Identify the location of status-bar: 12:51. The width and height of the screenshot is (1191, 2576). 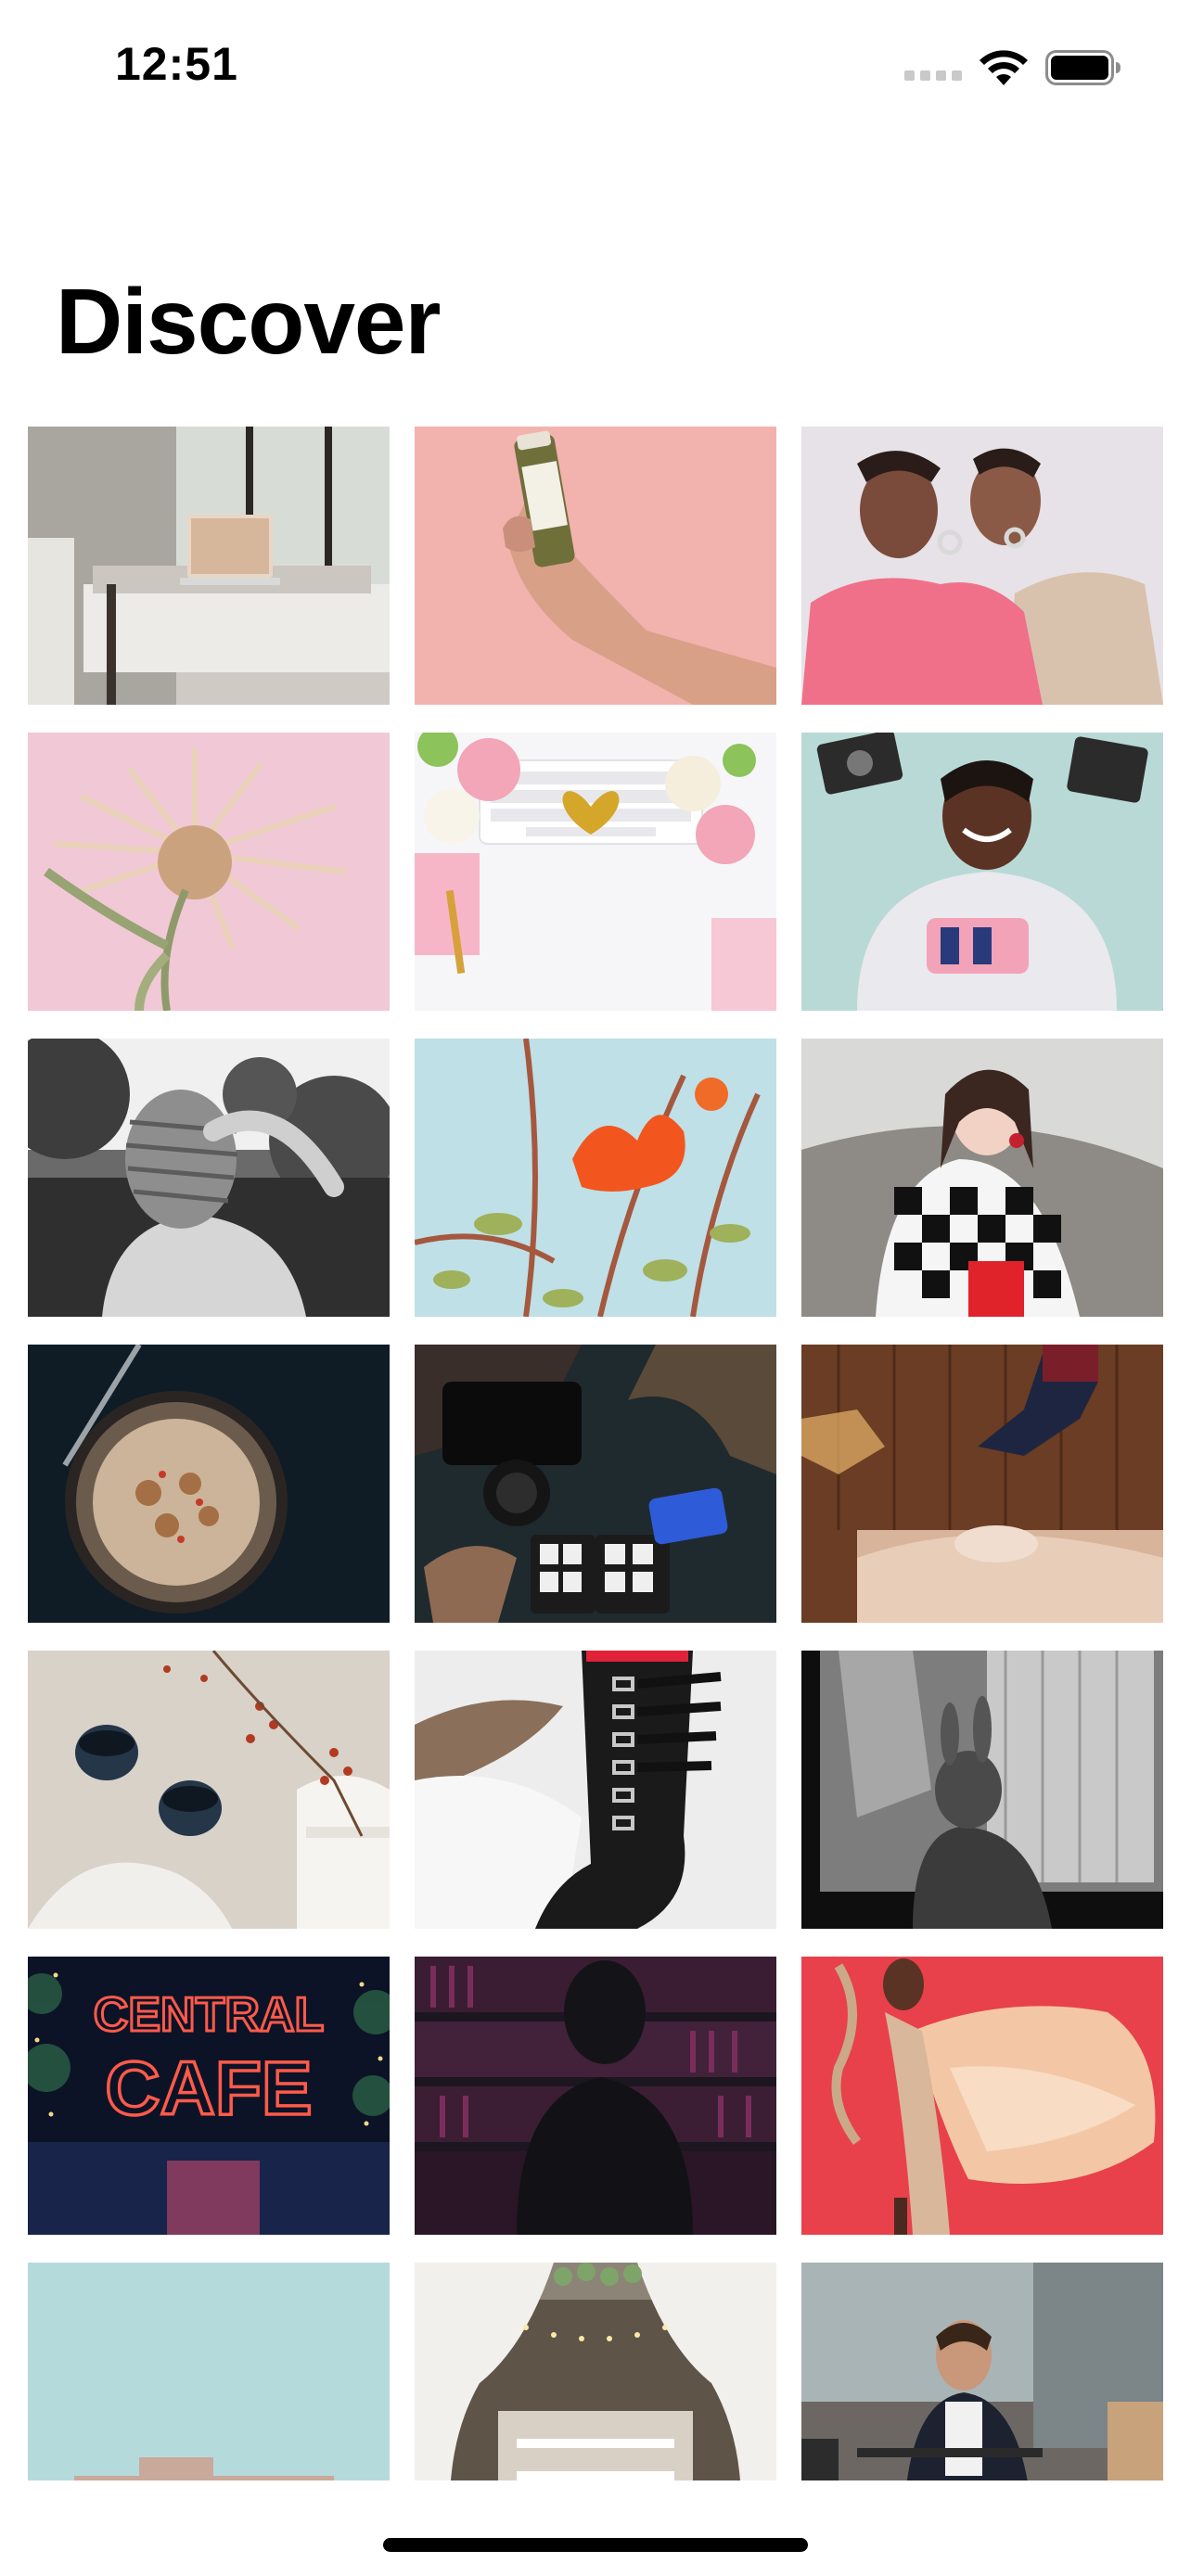
(595, 69).